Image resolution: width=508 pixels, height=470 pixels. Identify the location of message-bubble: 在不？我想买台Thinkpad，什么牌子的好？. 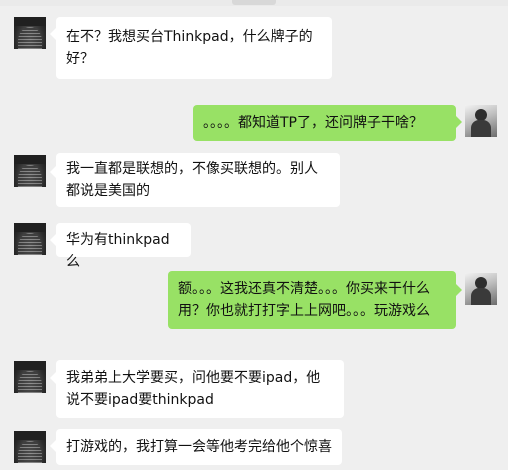
(194, 48).